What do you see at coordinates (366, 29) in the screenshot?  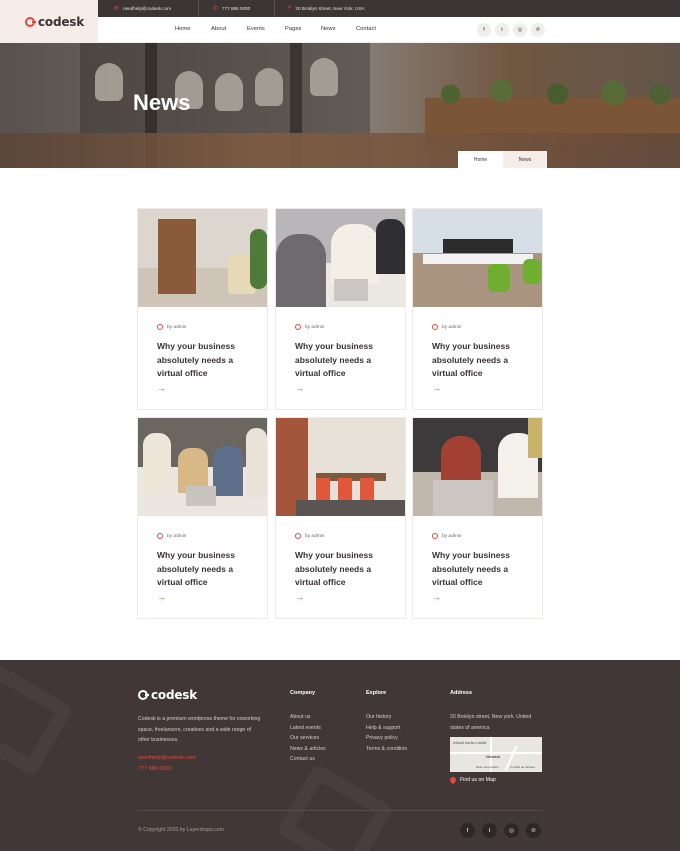 I see `nav-contact: Contact` at bounding box center [366, 29].